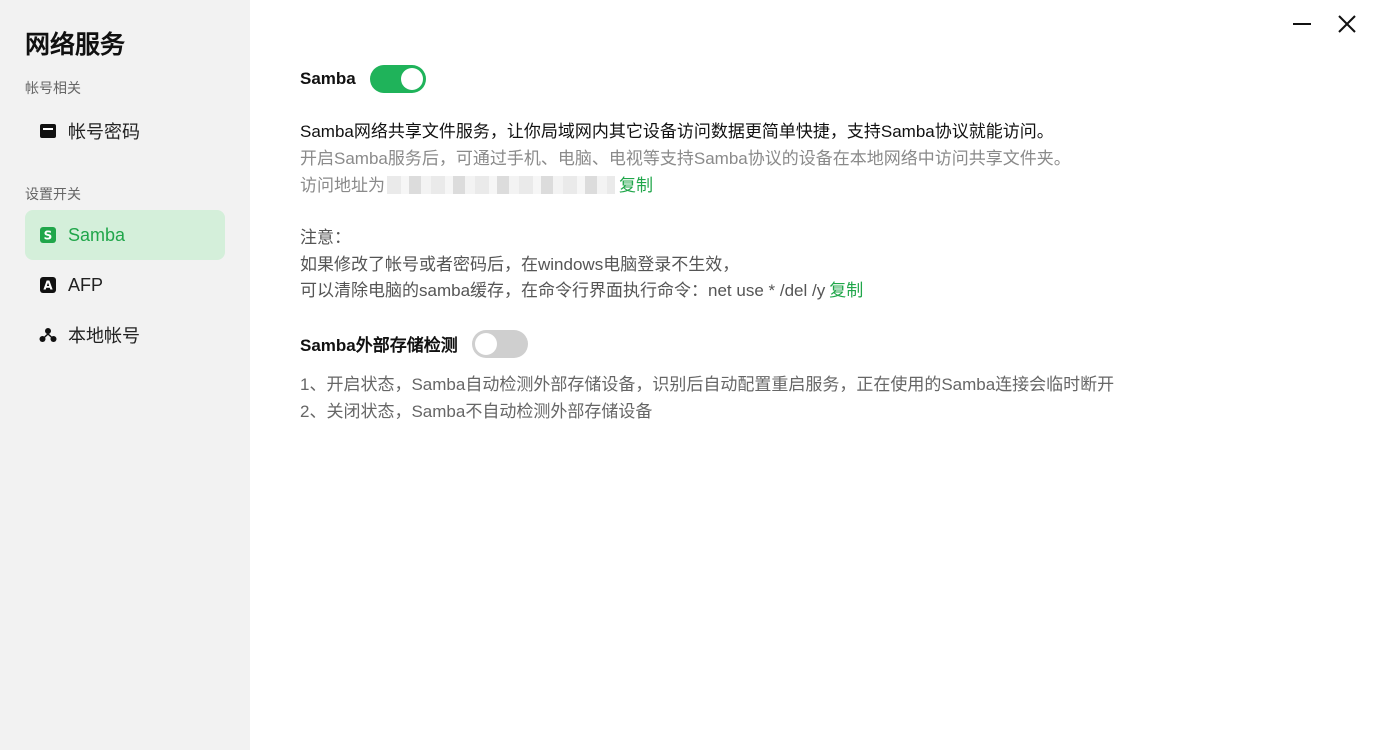 The width and height of the screenshot is (1375, 750). What do you see at coordinates (104, 132) in the screenshot?
I see `sidebar-item-label: 帐号密码` at bounding box center [104, 132].